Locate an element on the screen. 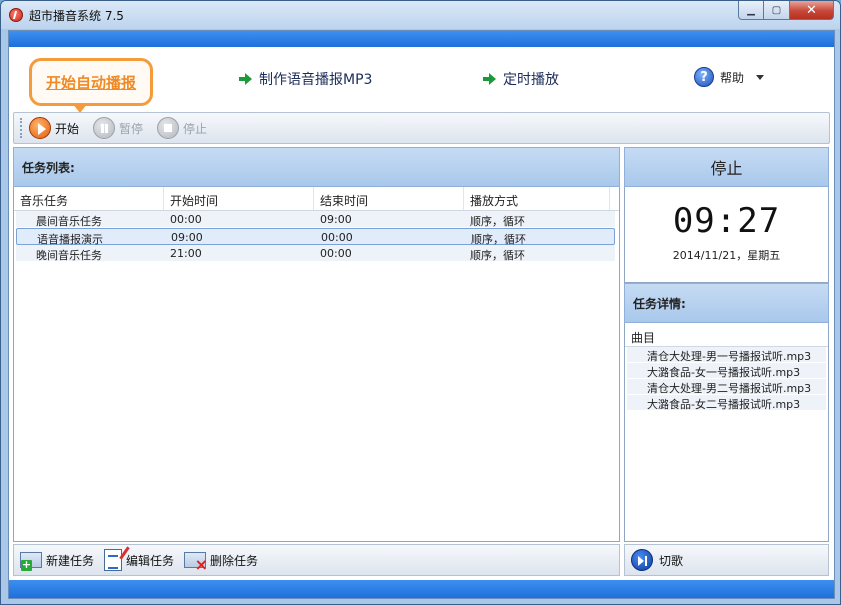 This screenshot has width=841, height=605. song-actions-bar: 切歌 is located at coordinates (726, 560).